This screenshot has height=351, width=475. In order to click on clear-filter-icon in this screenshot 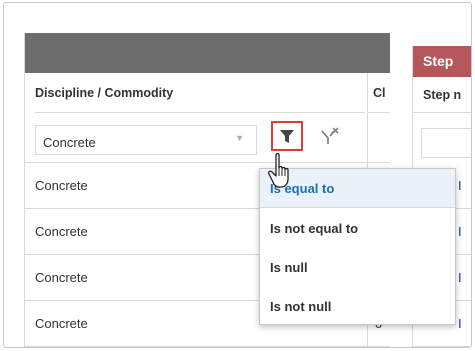, I will do `click(330, 135)`.